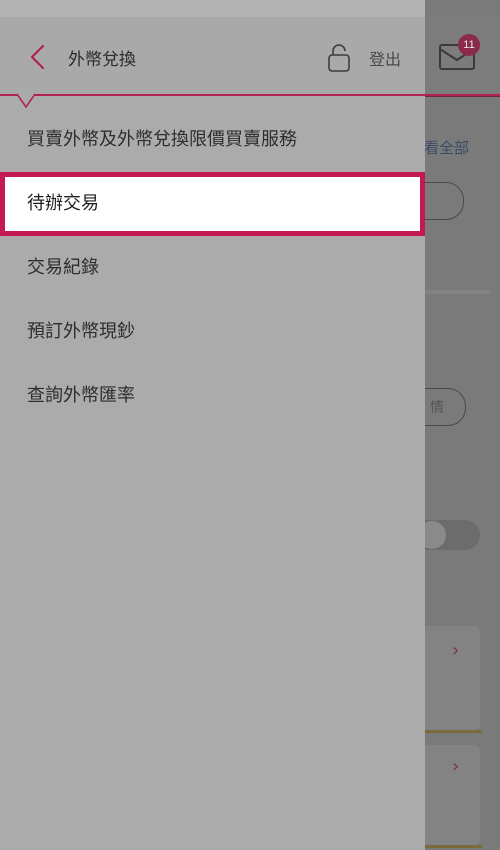  What do you see at coordinates (339, 58) in the screenshot?
I see `unlock-icon` at bounding box center [339, 58].